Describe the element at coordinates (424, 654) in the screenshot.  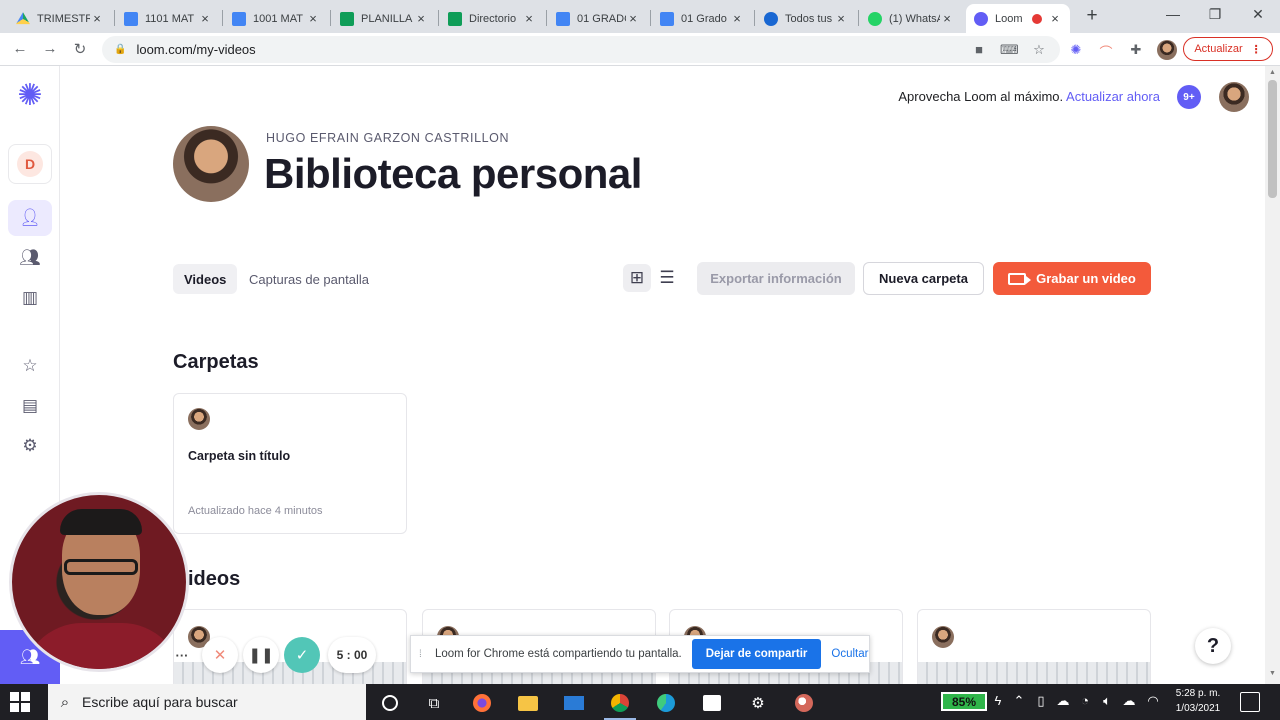
I see `drag-handle-icon: ⁞` at that location.